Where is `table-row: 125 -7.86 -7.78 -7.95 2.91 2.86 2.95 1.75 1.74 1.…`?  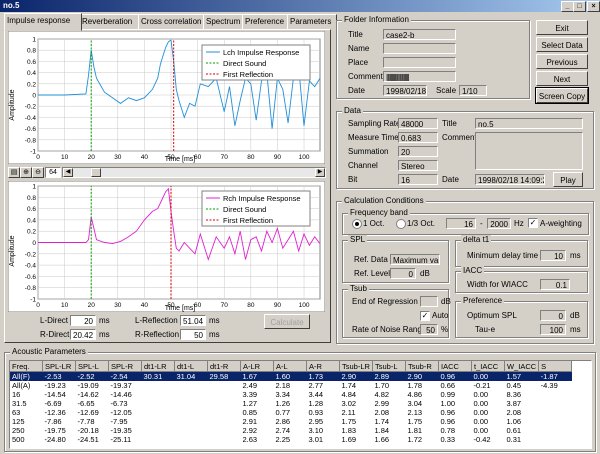 table-row: 125 -7.86 -7.78 -7.95 2.91 2.86 2.95 1.75 1.74 1.… is located at coordinates (291, 421).